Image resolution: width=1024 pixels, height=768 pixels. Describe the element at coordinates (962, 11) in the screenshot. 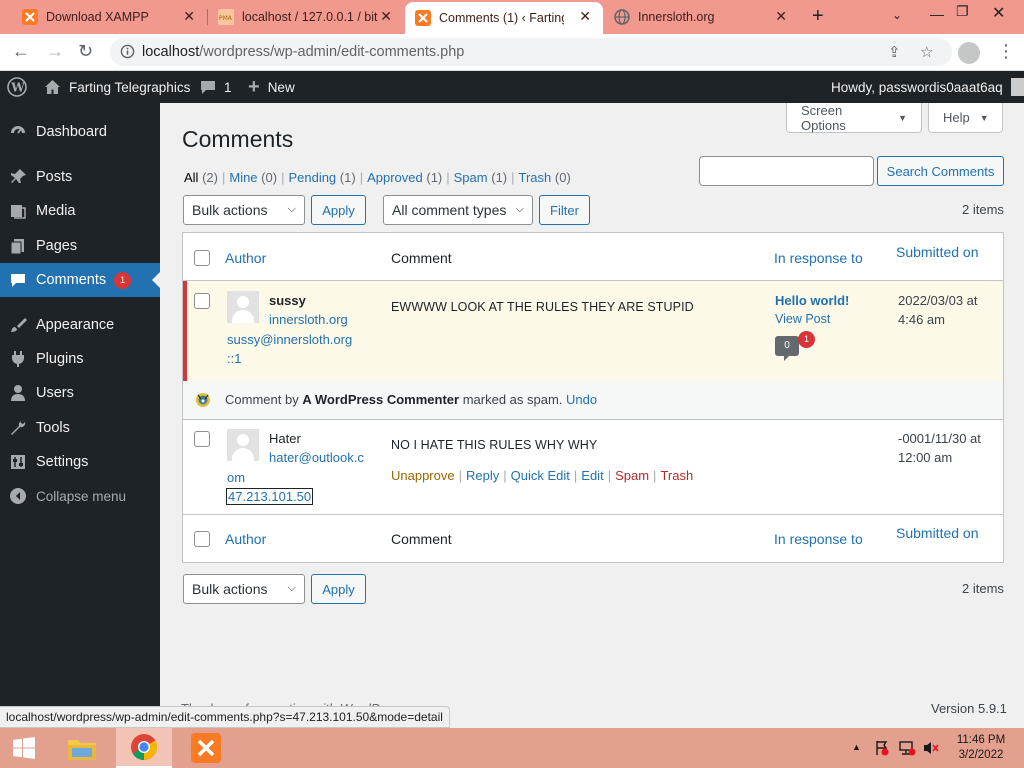

I see `restore-icon: ❐` at that location.